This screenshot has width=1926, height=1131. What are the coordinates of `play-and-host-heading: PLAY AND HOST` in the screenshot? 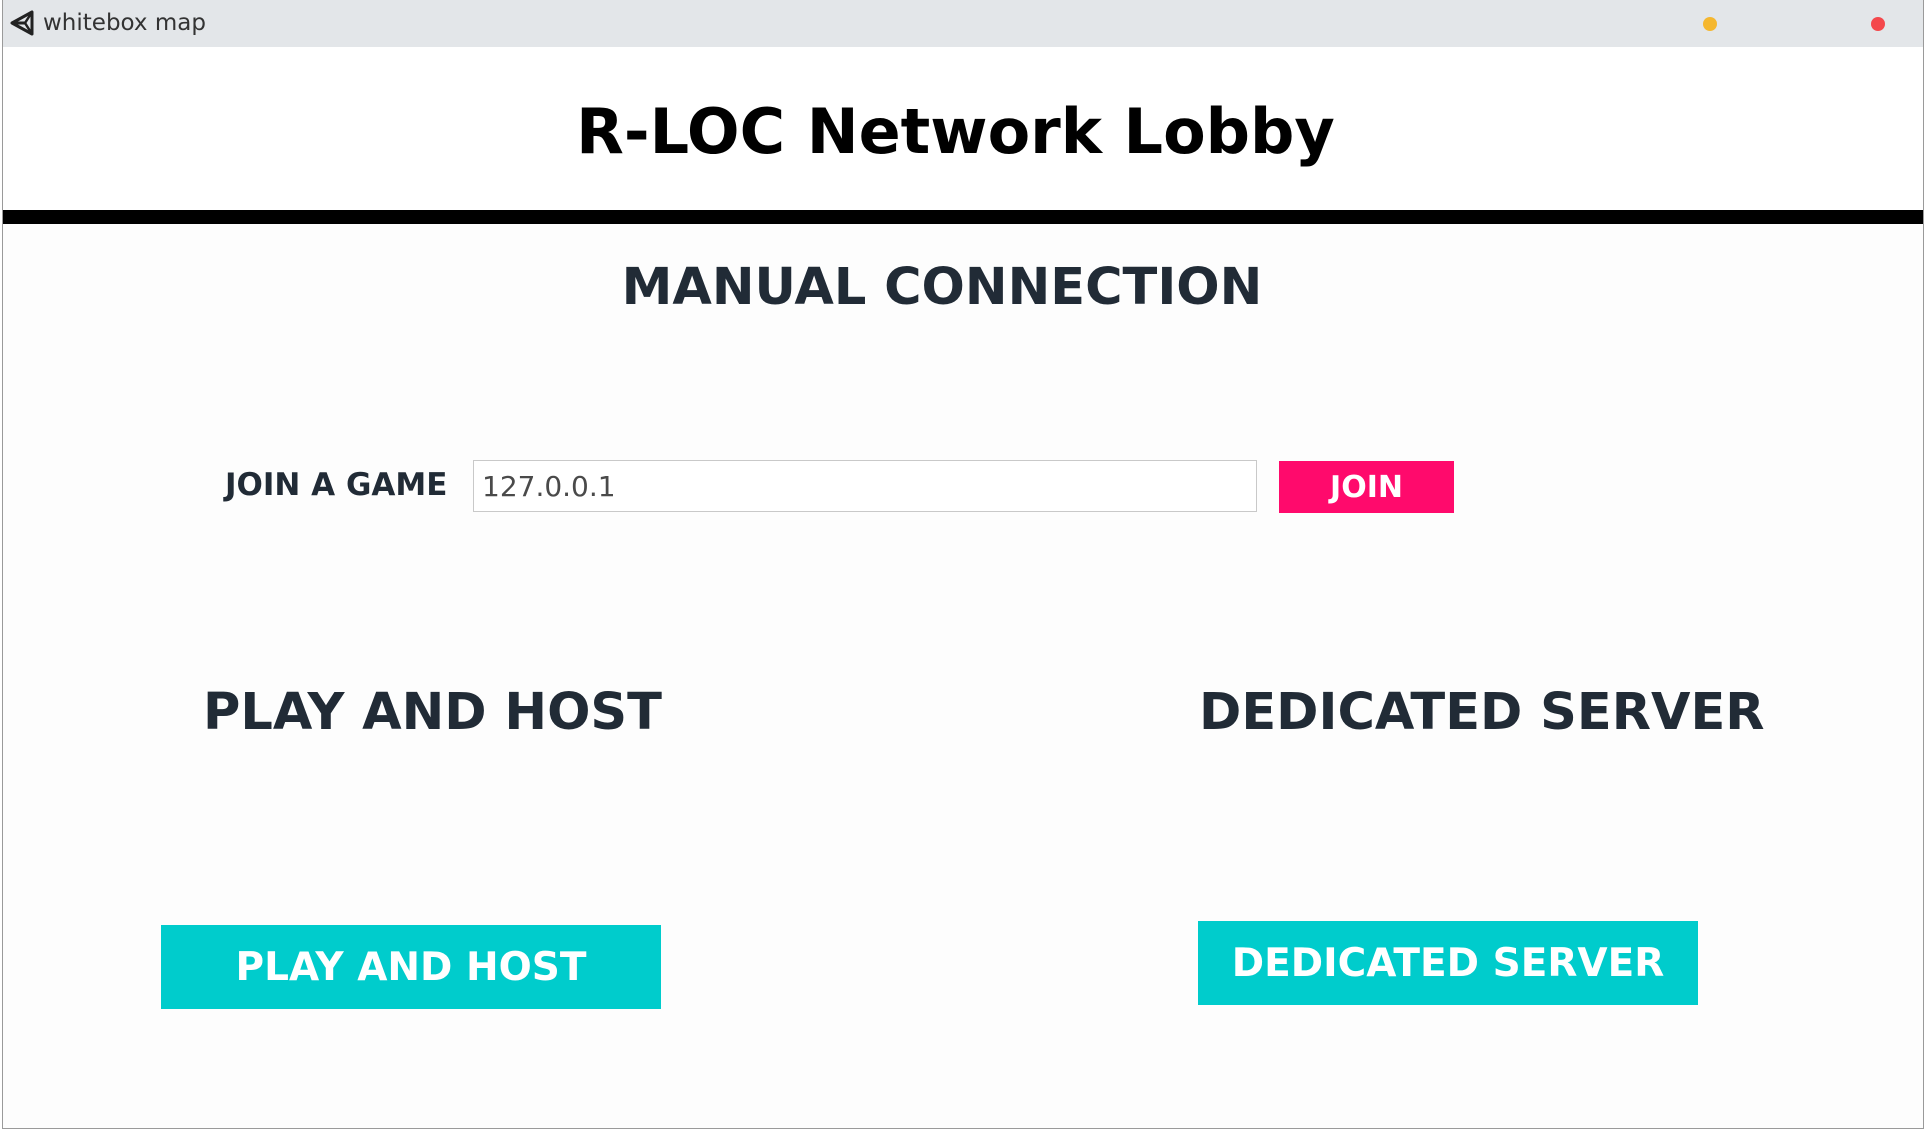 It's located at (432, 712).